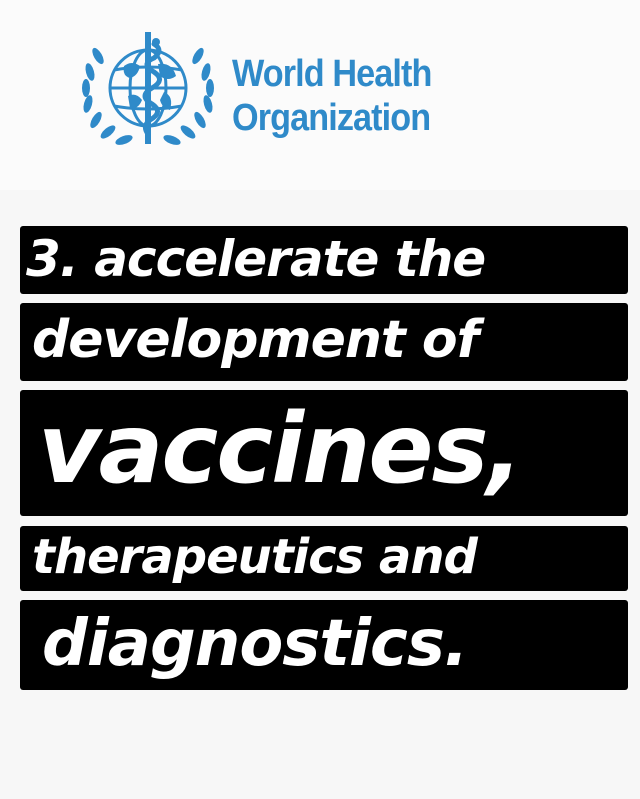  I want to click on statement-line-4: therapeutics and, so click(324, 558).